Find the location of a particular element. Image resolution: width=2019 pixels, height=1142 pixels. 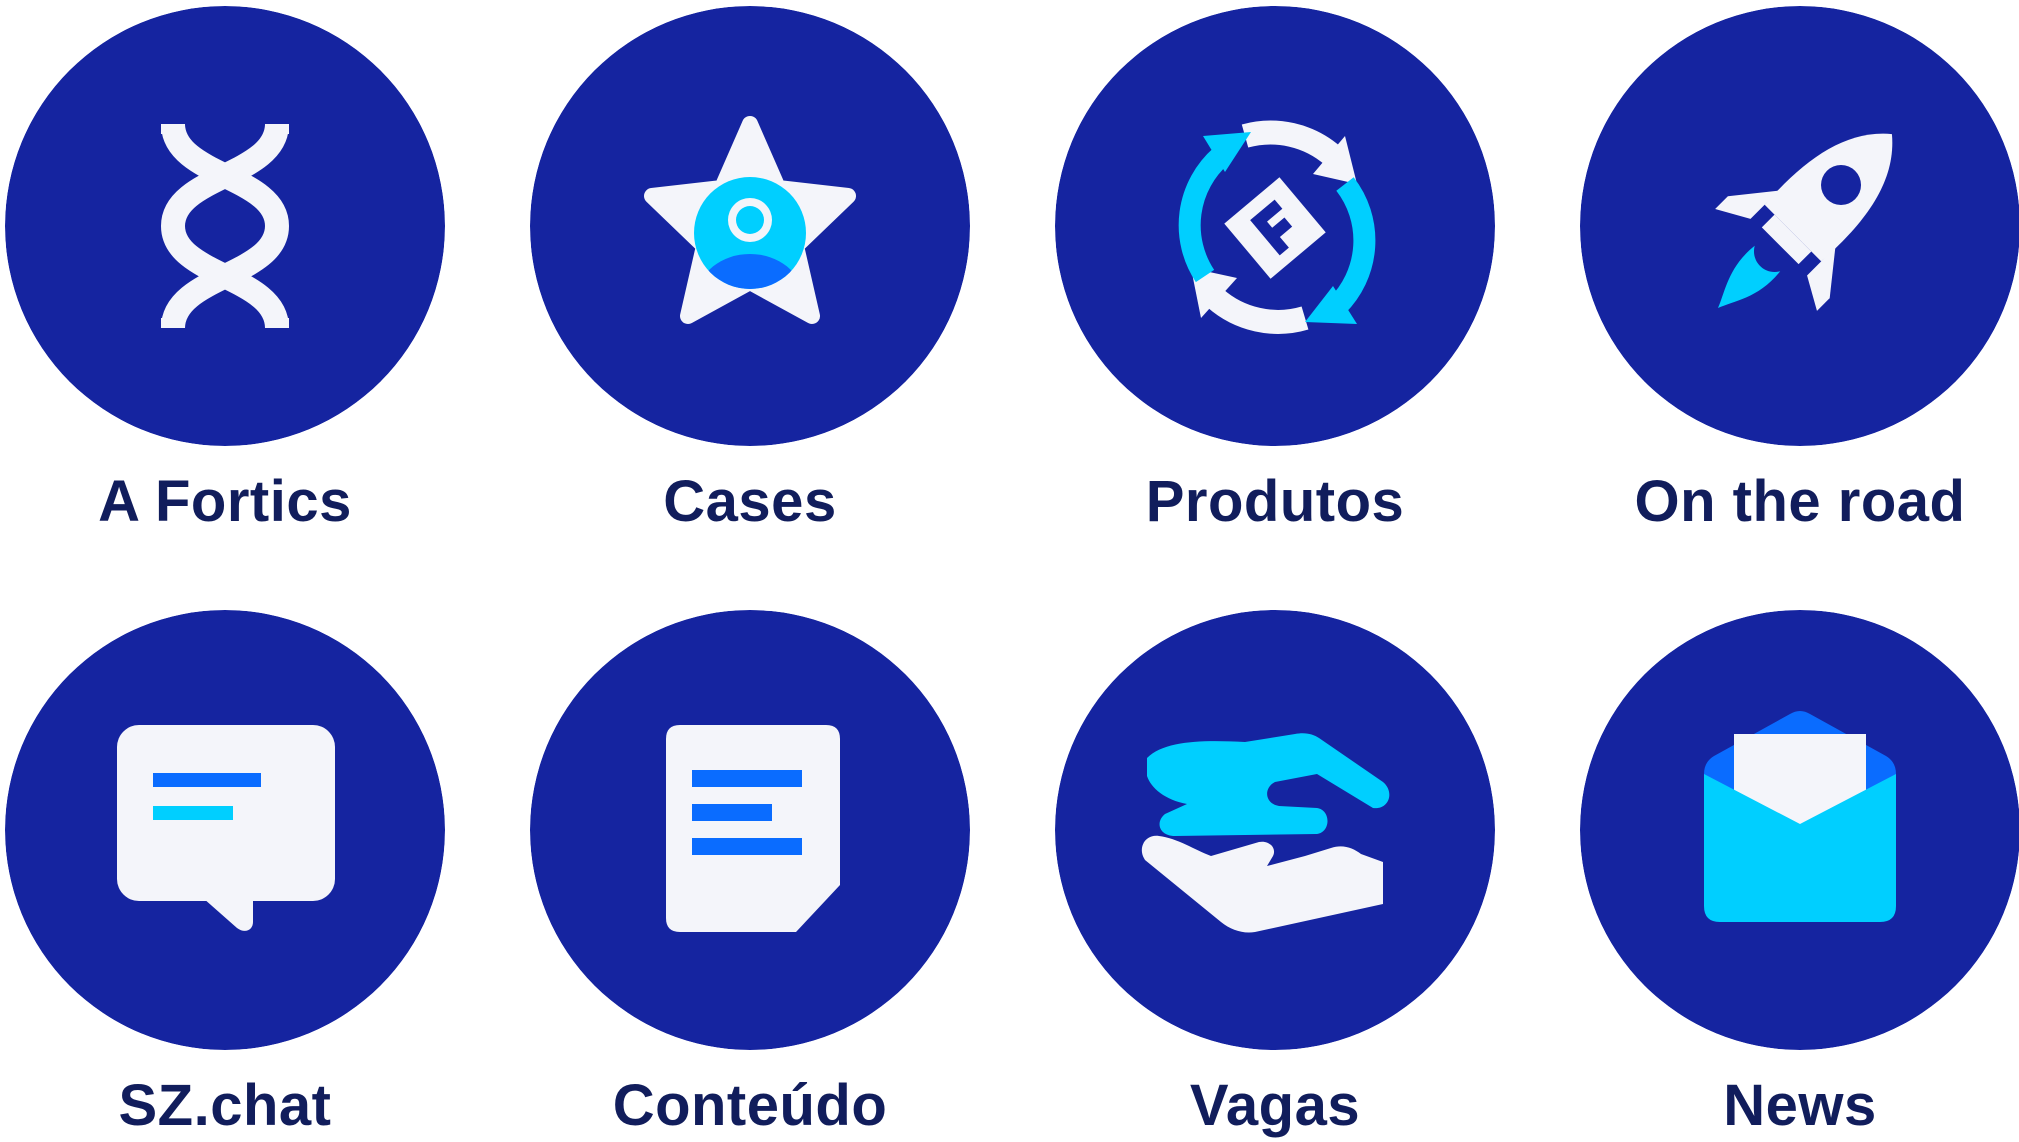

document-icon is located at coordinates (750, 830).